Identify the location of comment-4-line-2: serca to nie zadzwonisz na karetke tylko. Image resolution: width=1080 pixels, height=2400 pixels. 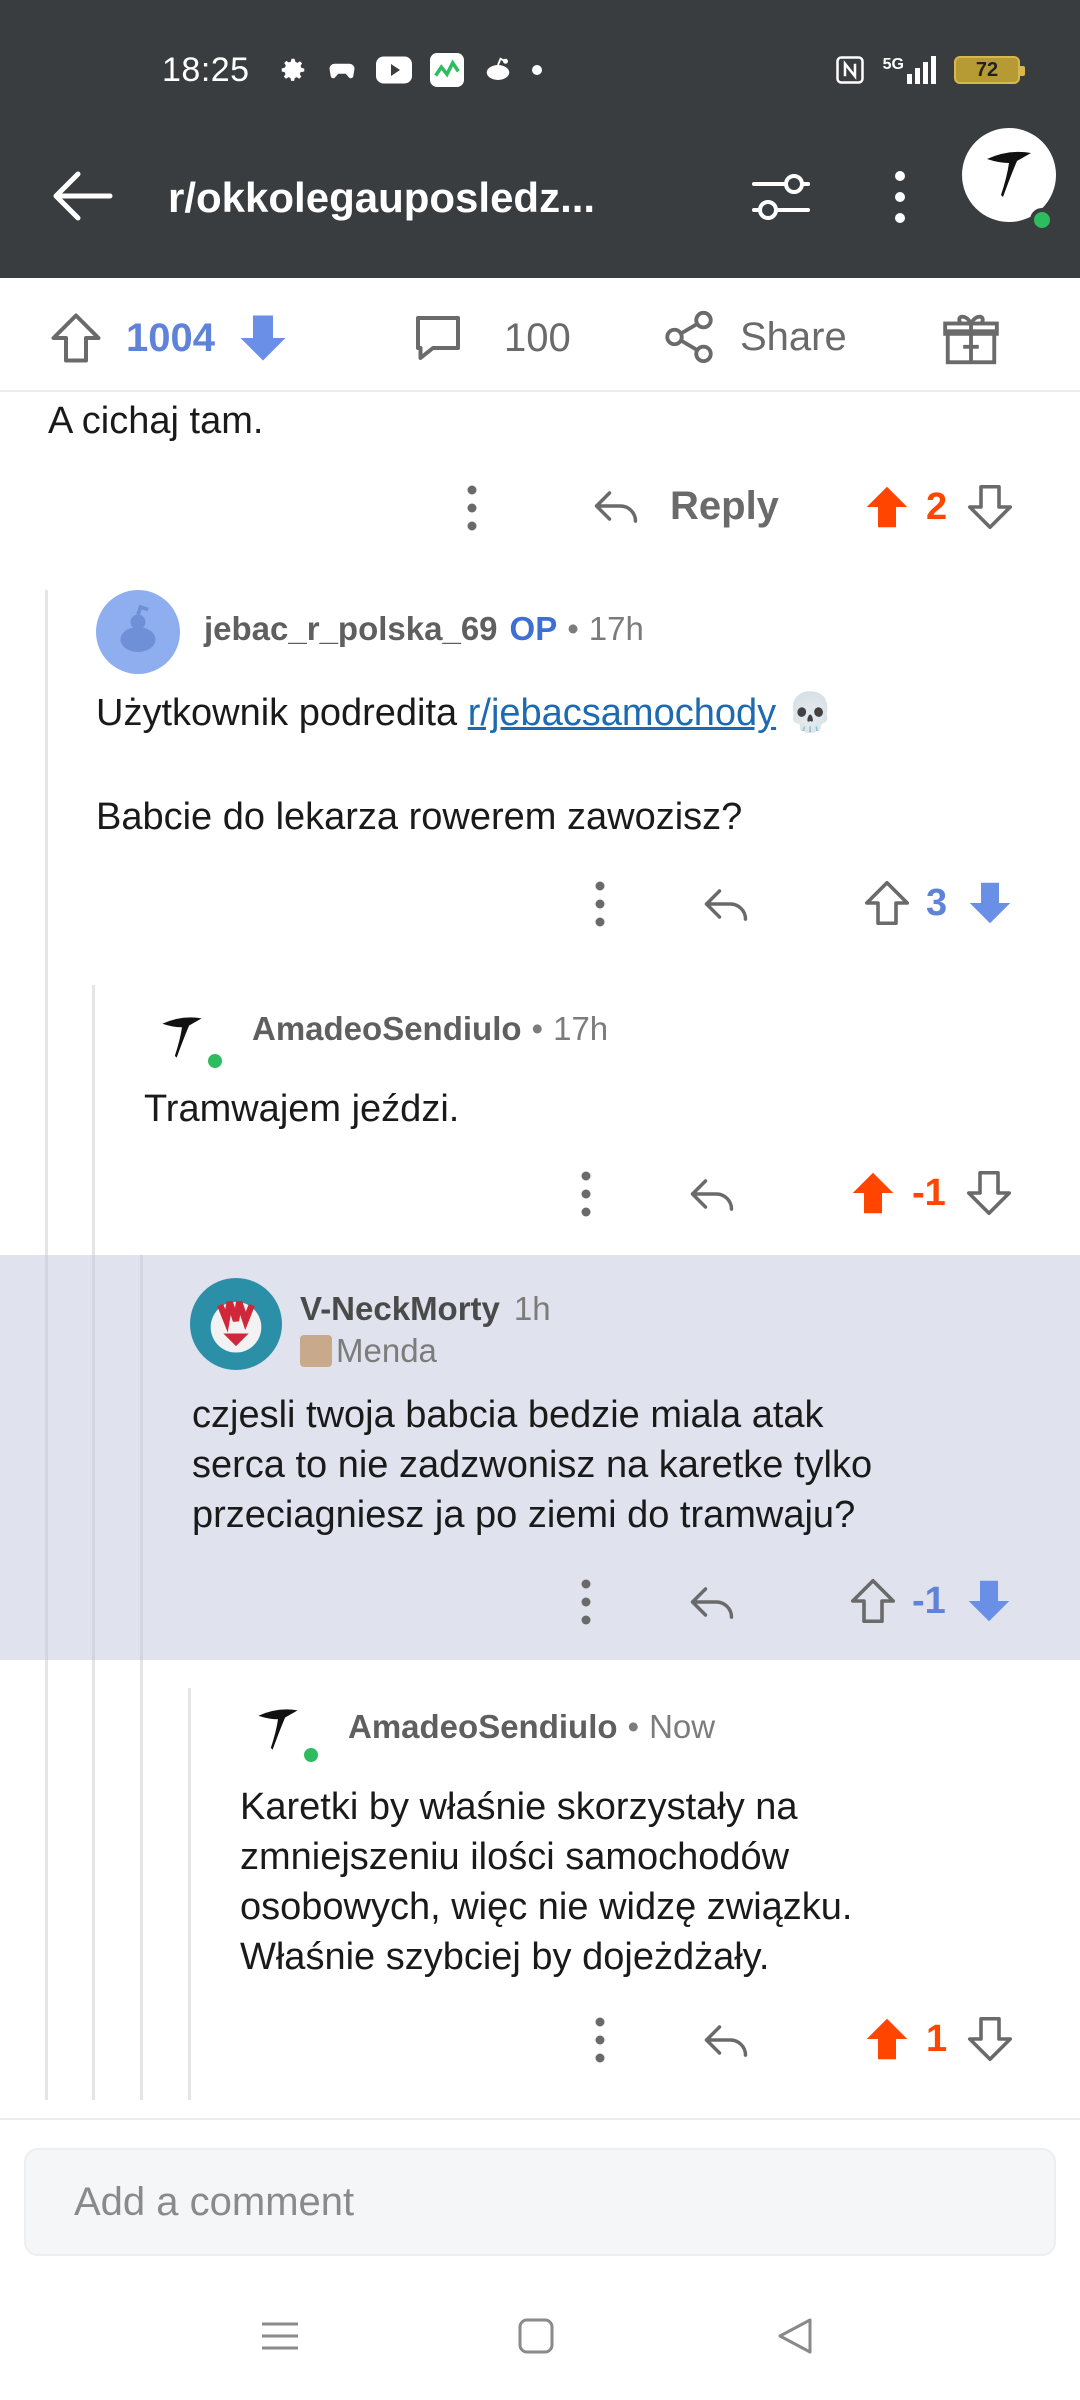
(532, 1465).